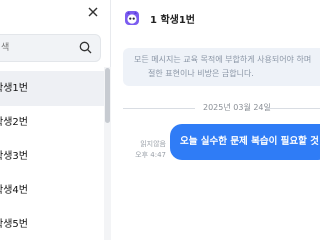 The width and height of the screenshot is (320, 240). Describe the element at coordinates (223, 59) in the screenshot. I see `notice-text-line-1: 모든 메시지는 교육 목적에 부합하게 사용되어야 하며` at that location.